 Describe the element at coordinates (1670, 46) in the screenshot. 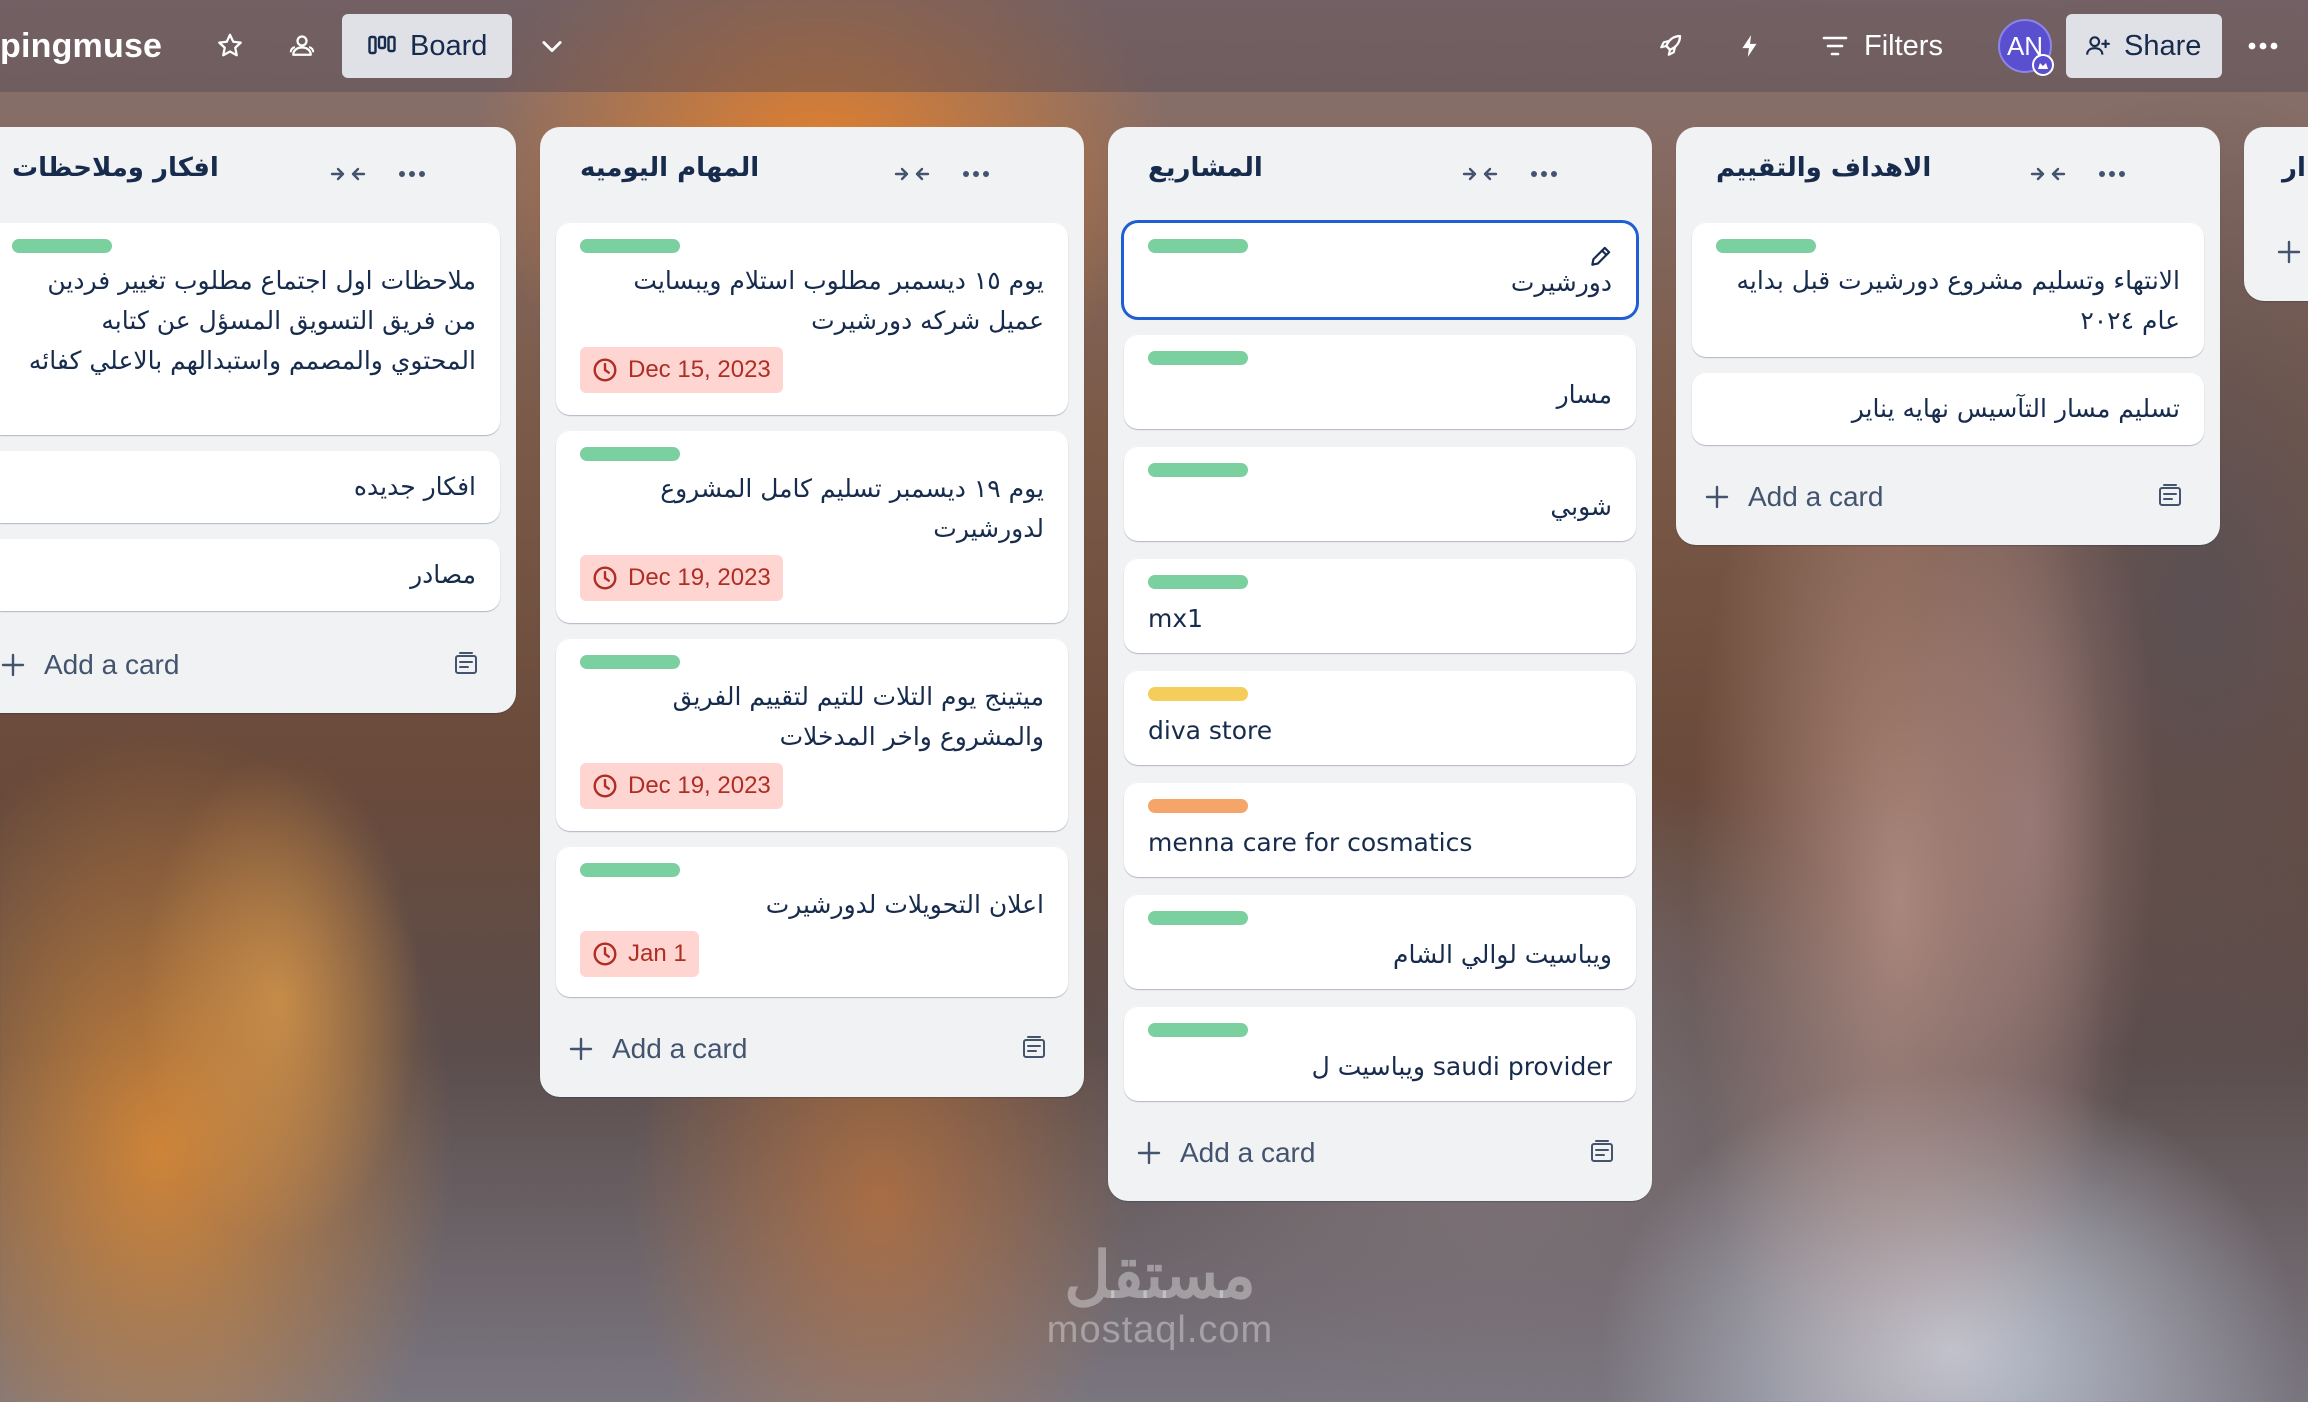

I see `power-ups-button` at that location.